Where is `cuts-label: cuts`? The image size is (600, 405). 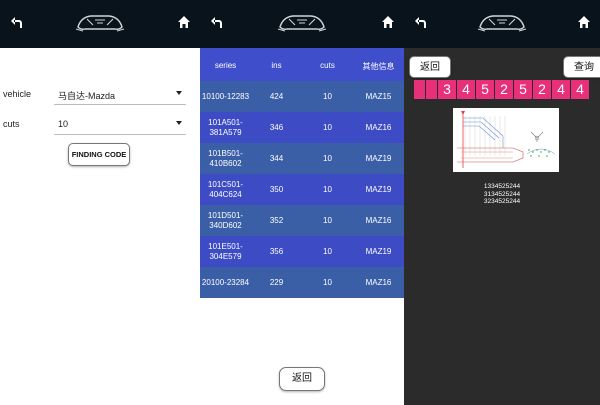 cuts-label: cuts is located at coordinates (11, 124).